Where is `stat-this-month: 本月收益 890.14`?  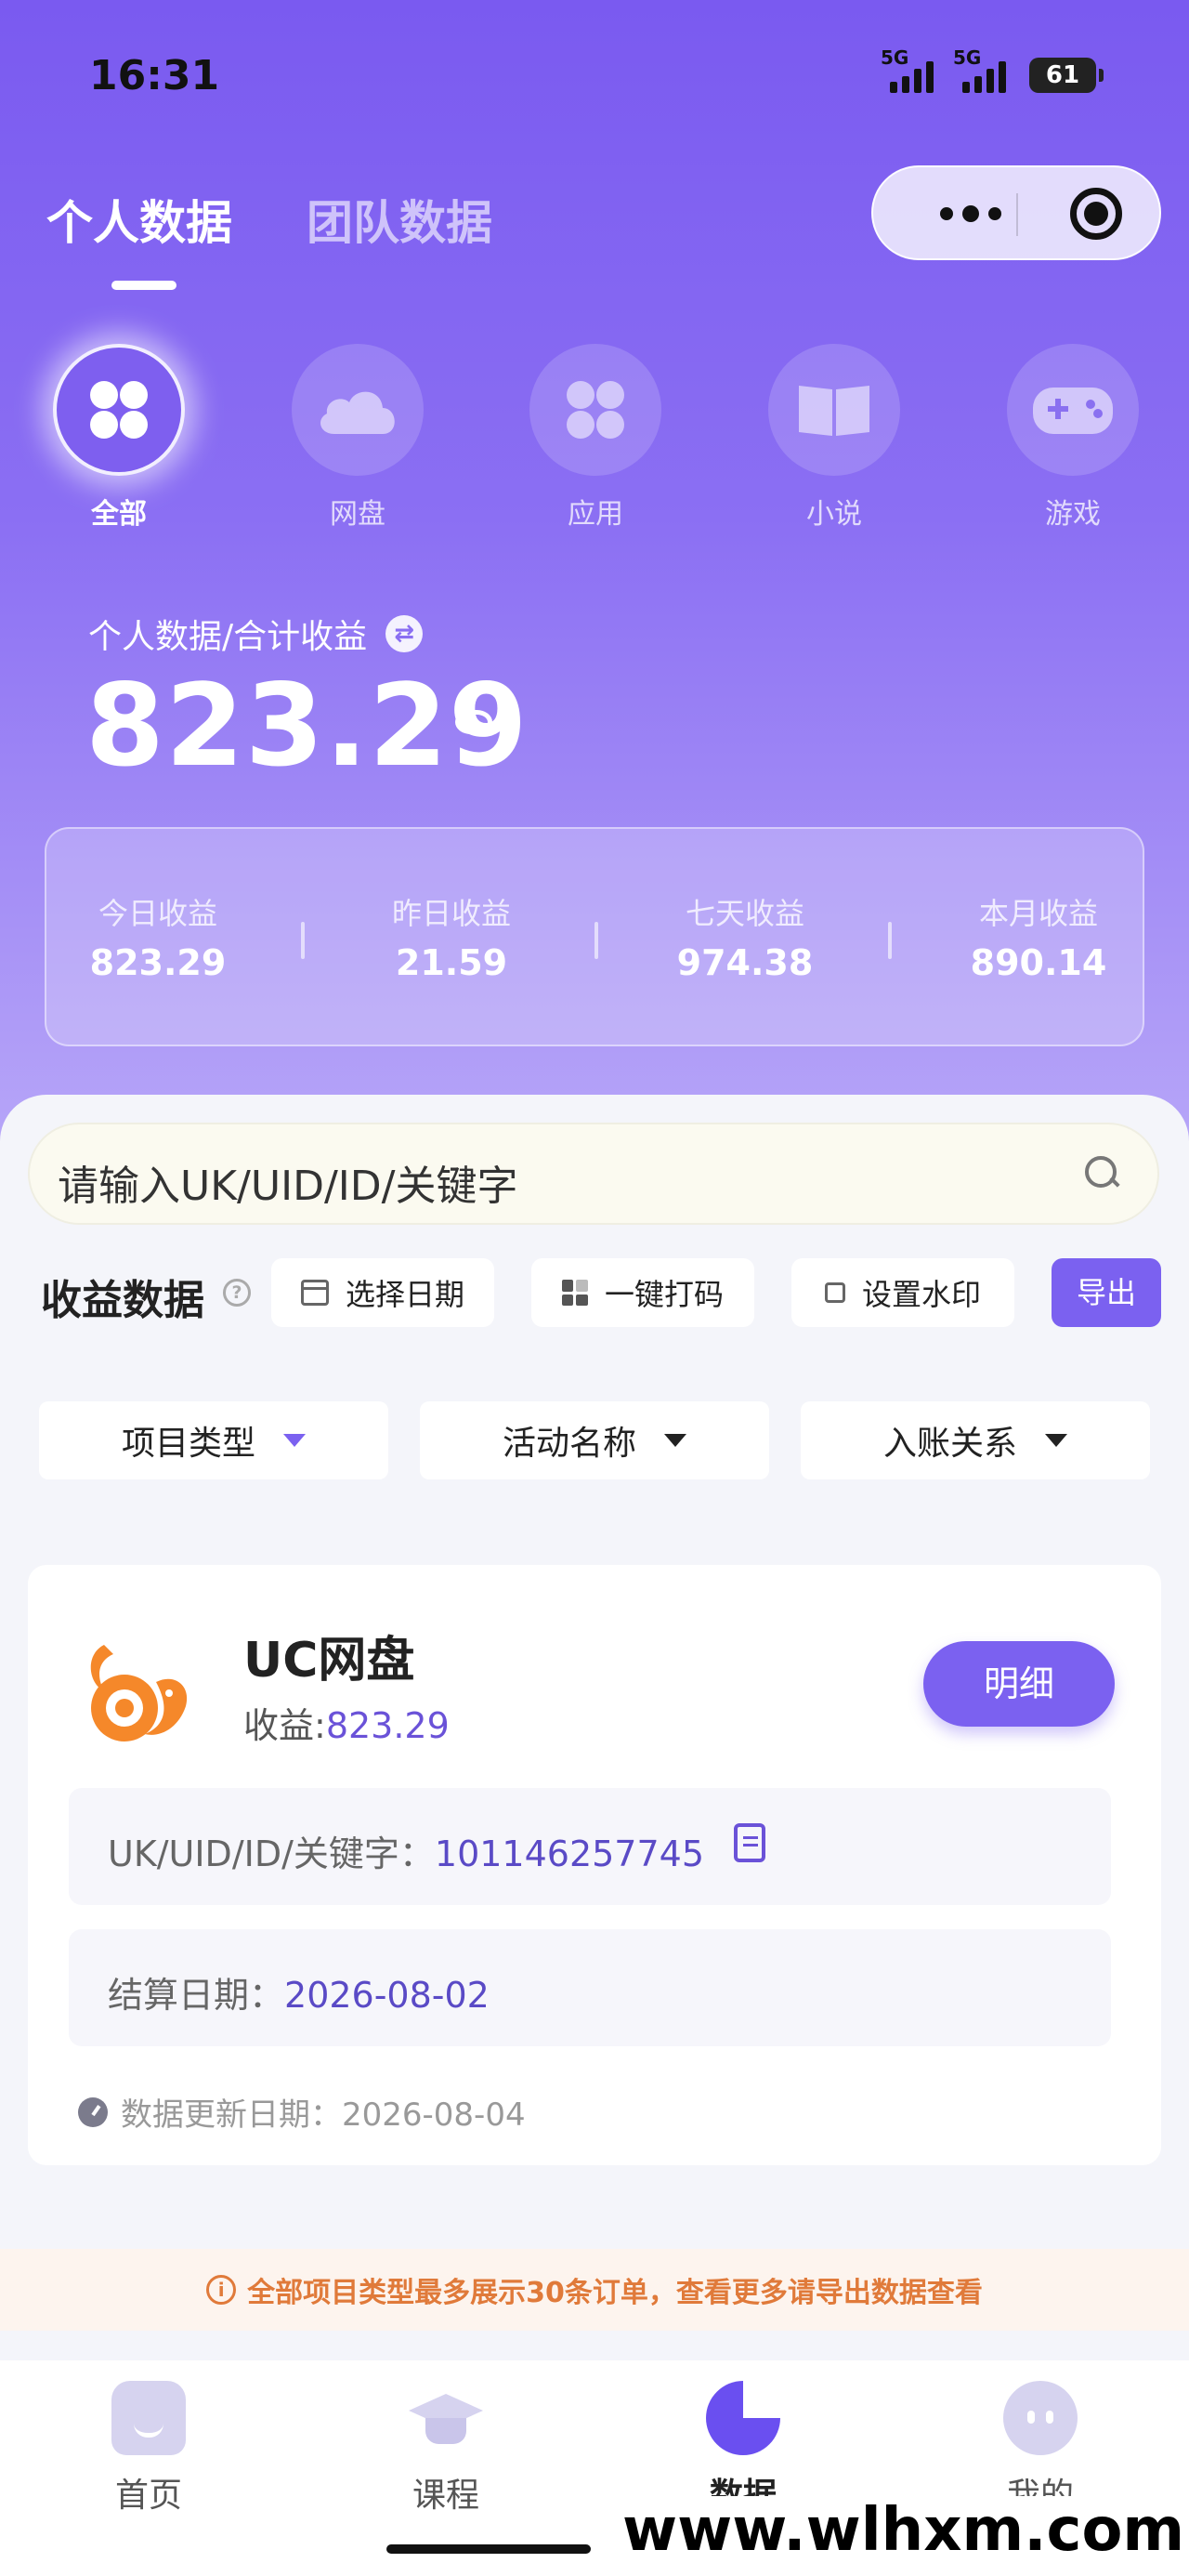 stat-this-month: 本月收益 890.14 is located at coordinates (1038, 936).